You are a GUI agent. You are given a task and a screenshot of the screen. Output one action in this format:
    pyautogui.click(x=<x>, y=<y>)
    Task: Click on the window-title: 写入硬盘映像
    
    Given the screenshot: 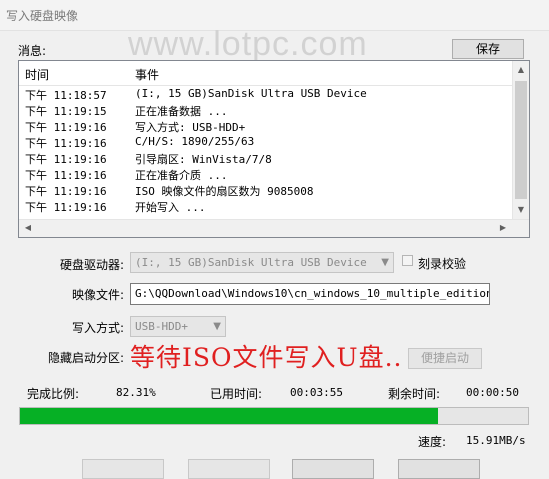 What is the action you would take?
    pyautogui.click(x=42, y=16)
    